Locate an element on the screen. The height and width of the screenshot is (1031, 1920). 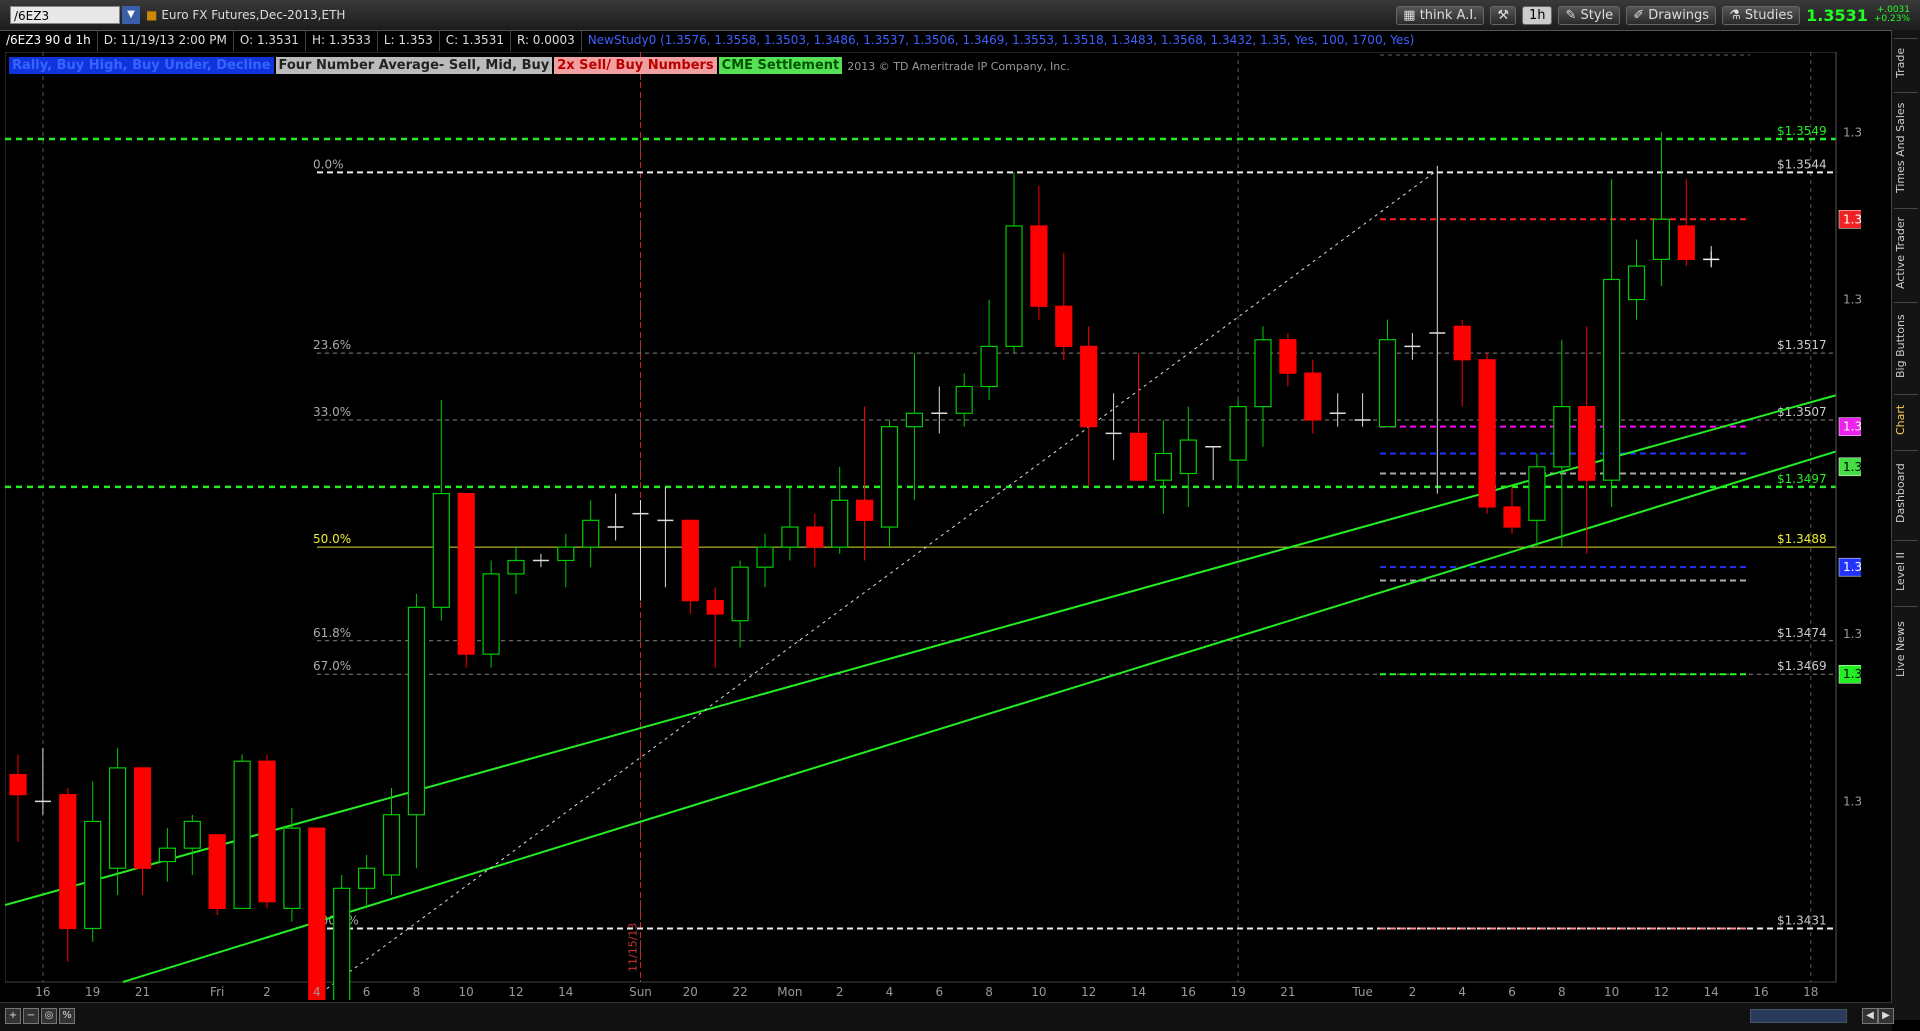
wrench-icon: ⚒ is located at coordinates (1503, 15).